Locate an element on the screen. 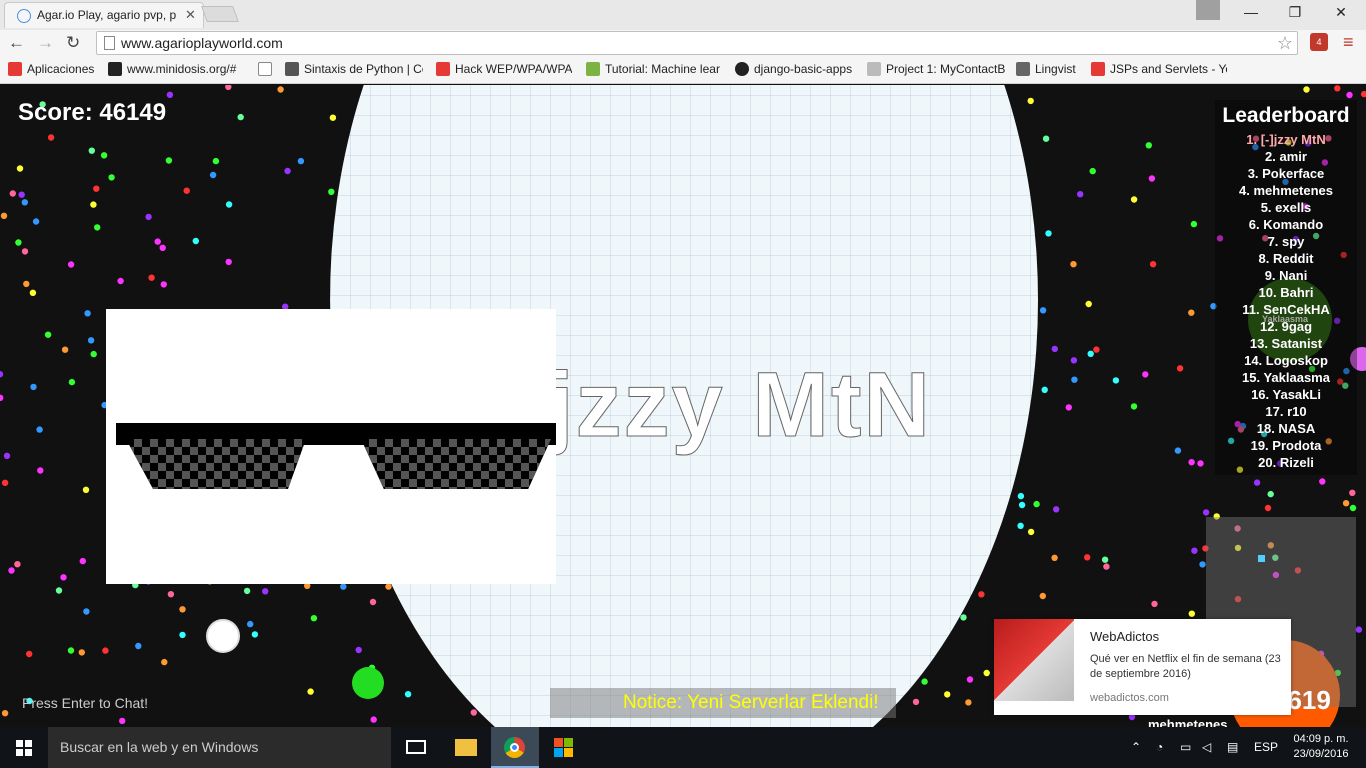 The height and width of the screenshot is (768, 1366). reload-icon: ↻ is located at coordinates (73, 43).